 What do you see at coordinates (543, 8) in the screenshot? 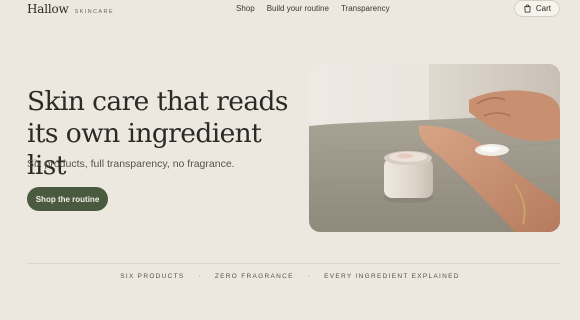
I see `cart-label: Cart` at bounding box center [543, 8].